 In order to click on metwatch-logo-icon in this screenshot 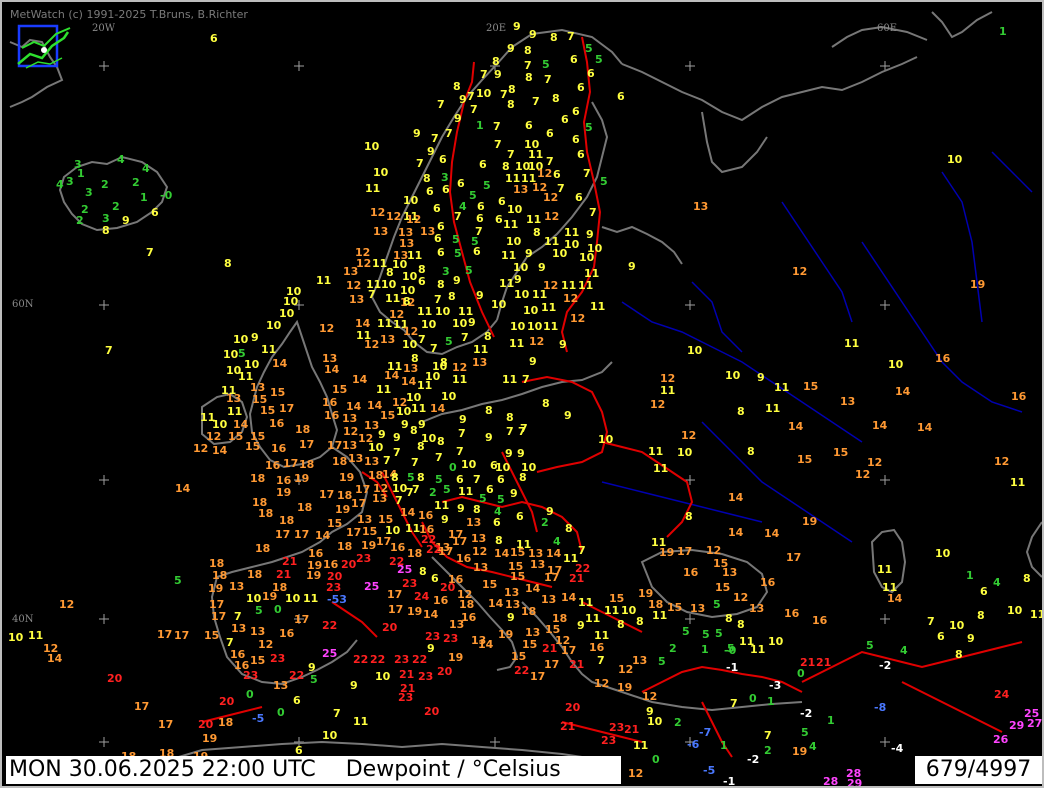, I will do `click(44, 50)`.